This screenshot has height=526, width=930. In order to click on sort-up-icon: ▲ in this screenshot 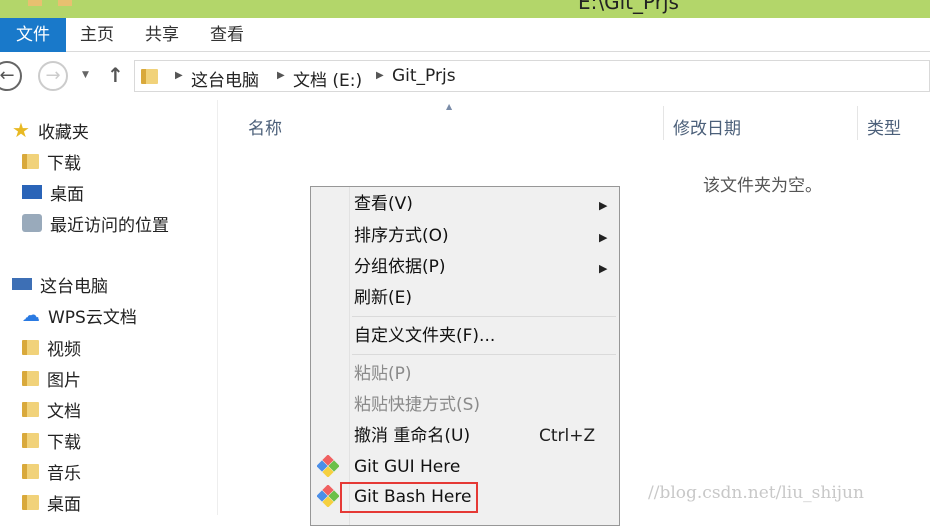, I will do `click(449, 106)`.